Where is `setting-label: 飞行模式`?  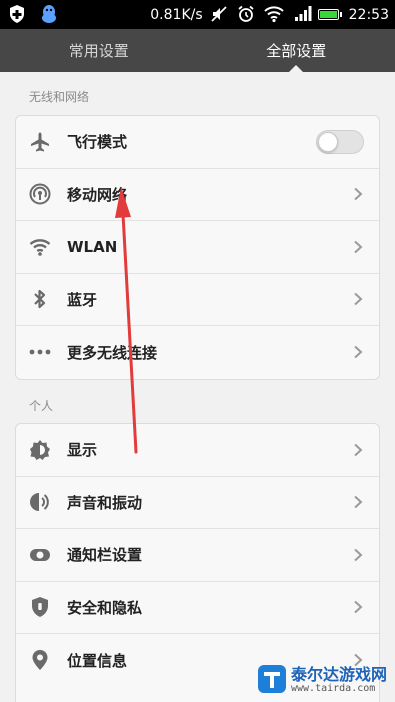 setting-label: 飞行模式 is located at coordinates (97, 142).